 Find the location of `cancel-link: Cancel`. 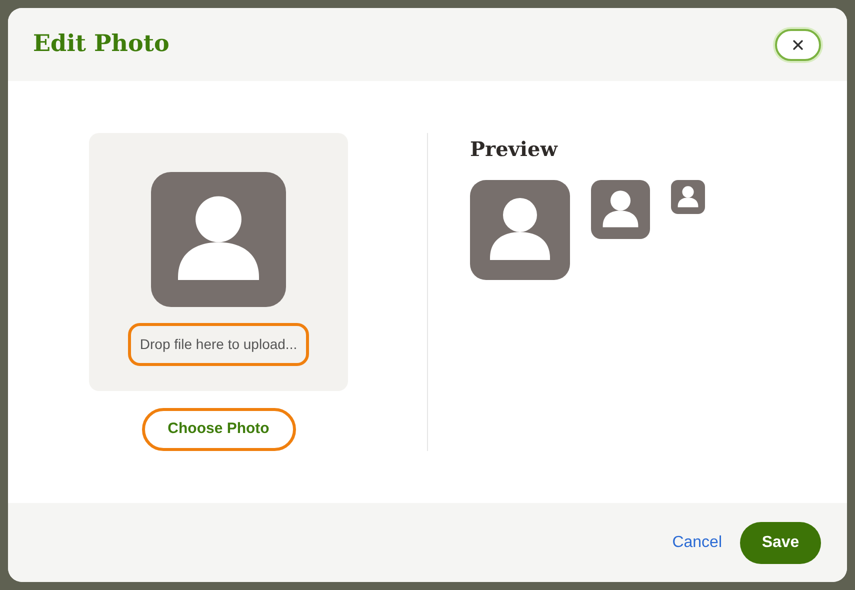

cancel-link: Cancel is located at coordinates (697, 542).